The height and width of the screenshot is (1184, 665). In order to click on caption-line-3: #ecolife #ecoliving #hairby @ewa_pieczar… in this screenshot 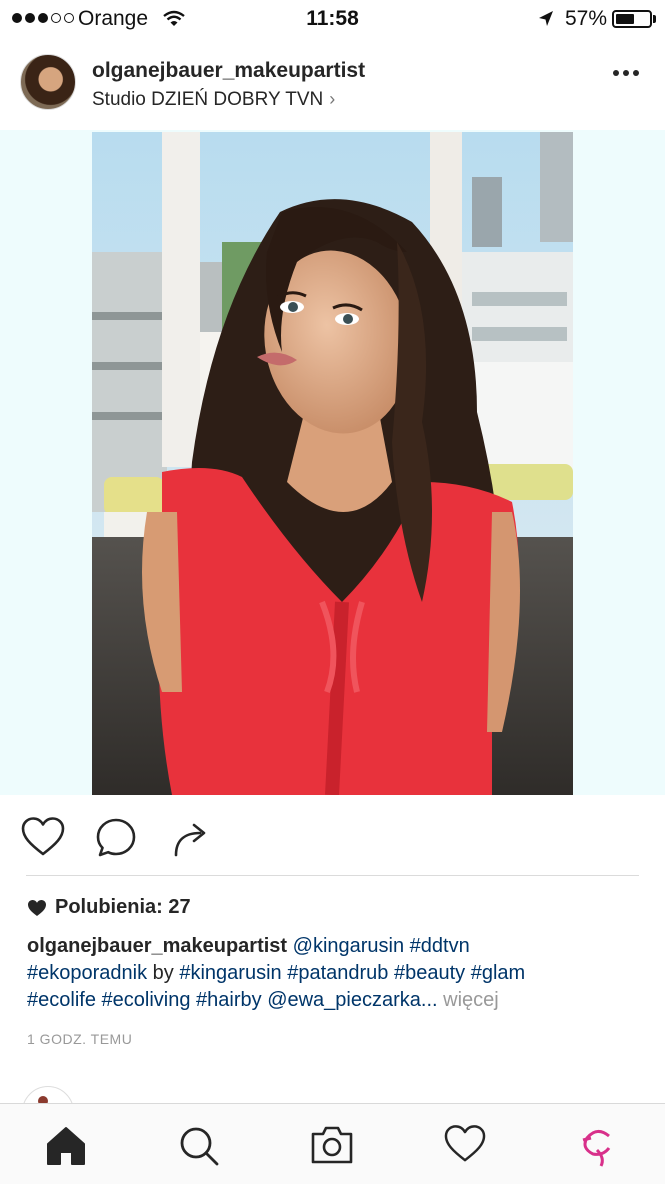, I will do `click(337, 1000)`.